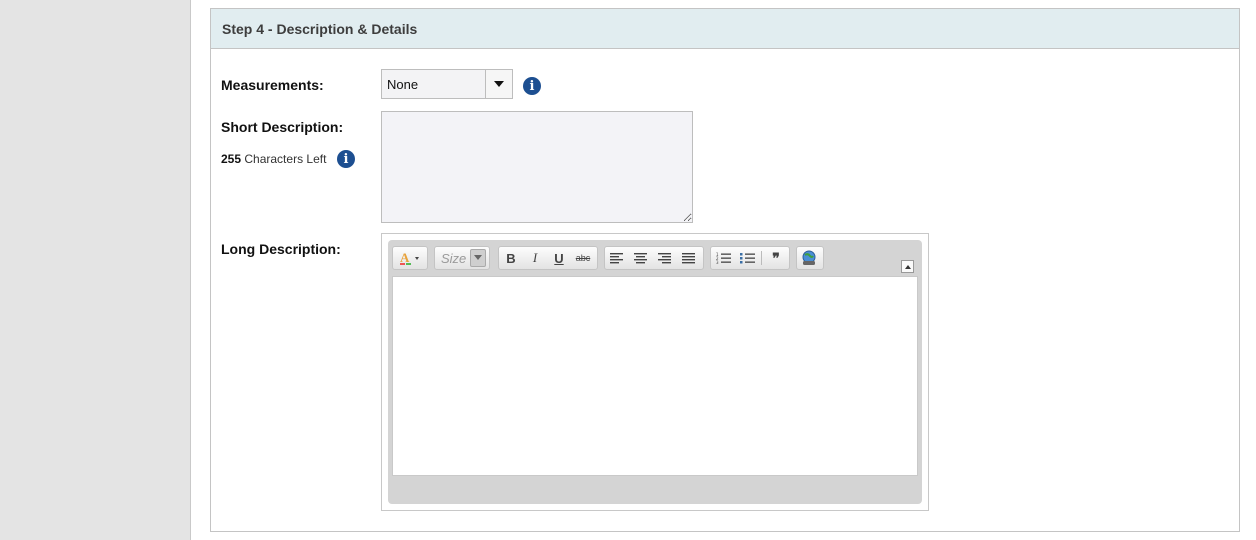 This screenshot has height=540, width=1256. I want to click on ordered-list-icon: 123, so click(723, 258).